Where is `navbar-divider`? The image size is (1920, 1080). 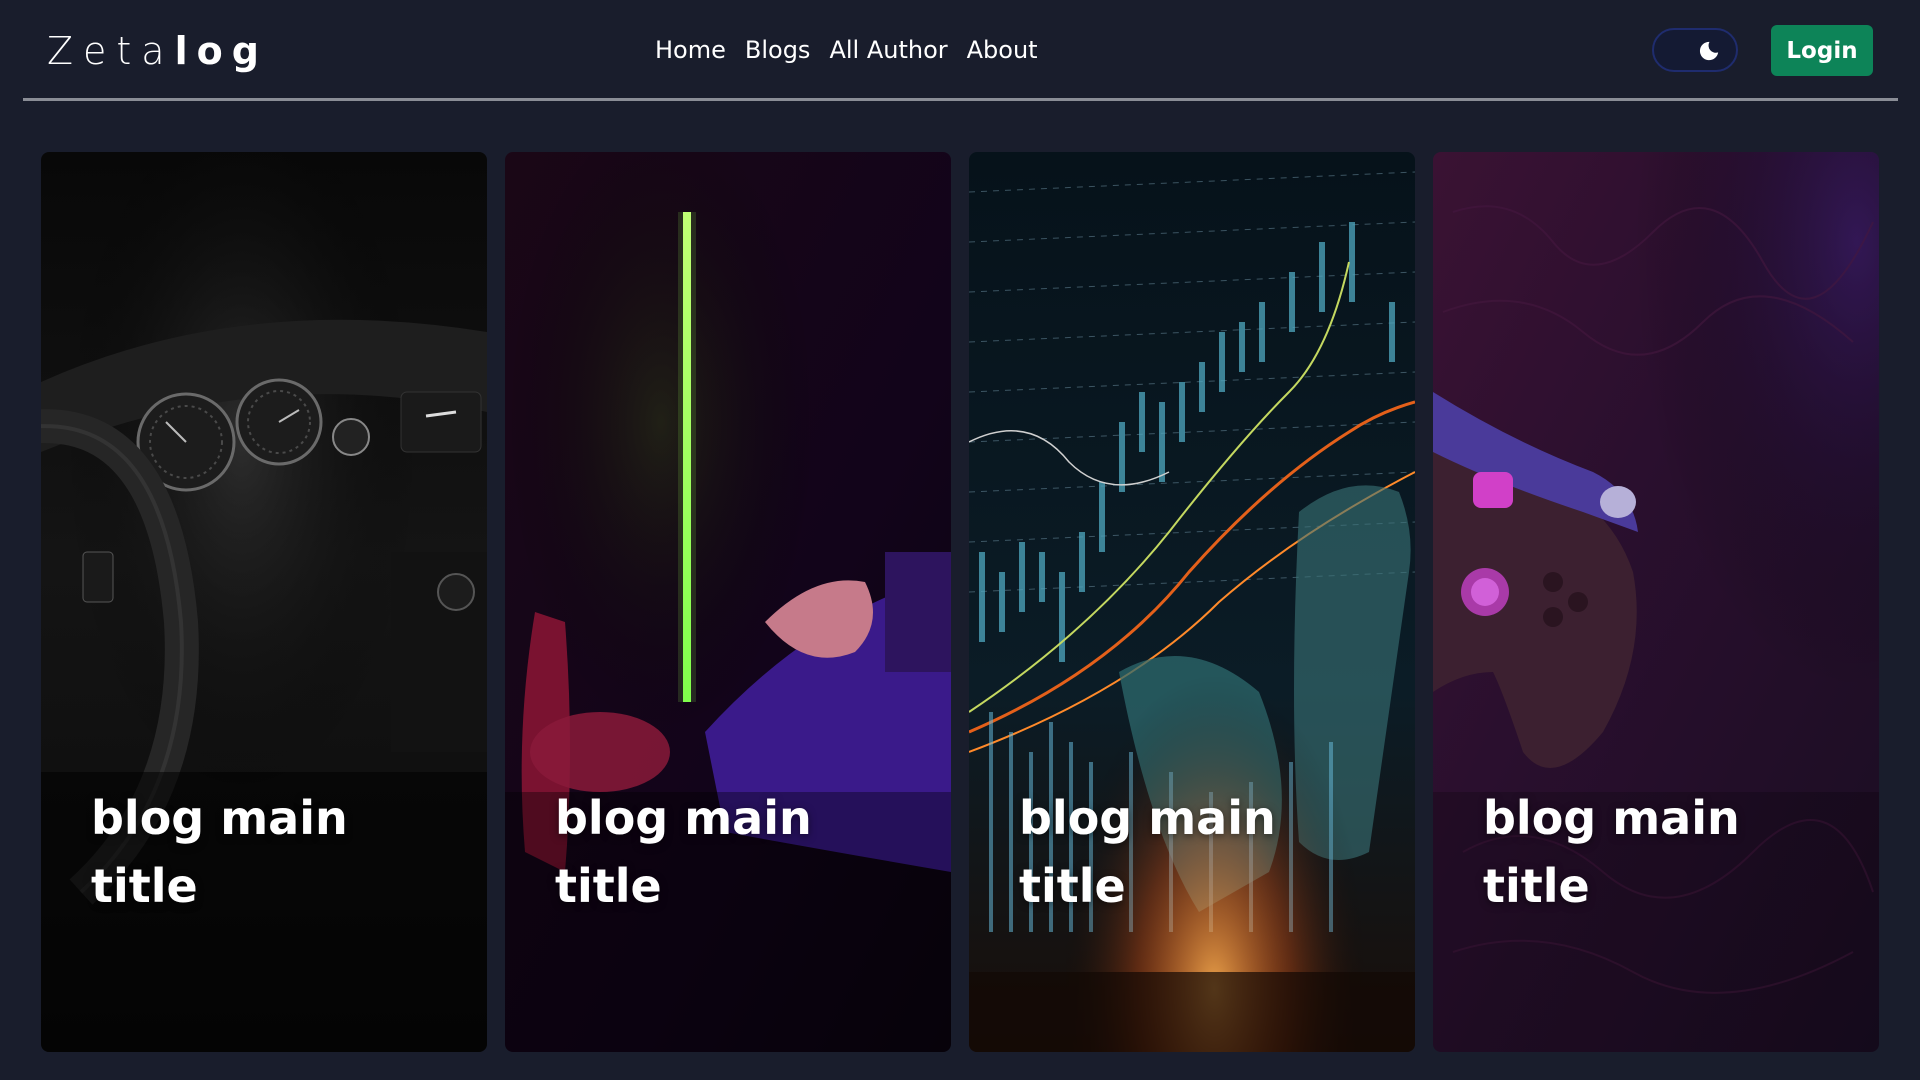
navbar-divider is located at coordinates (960, 99).